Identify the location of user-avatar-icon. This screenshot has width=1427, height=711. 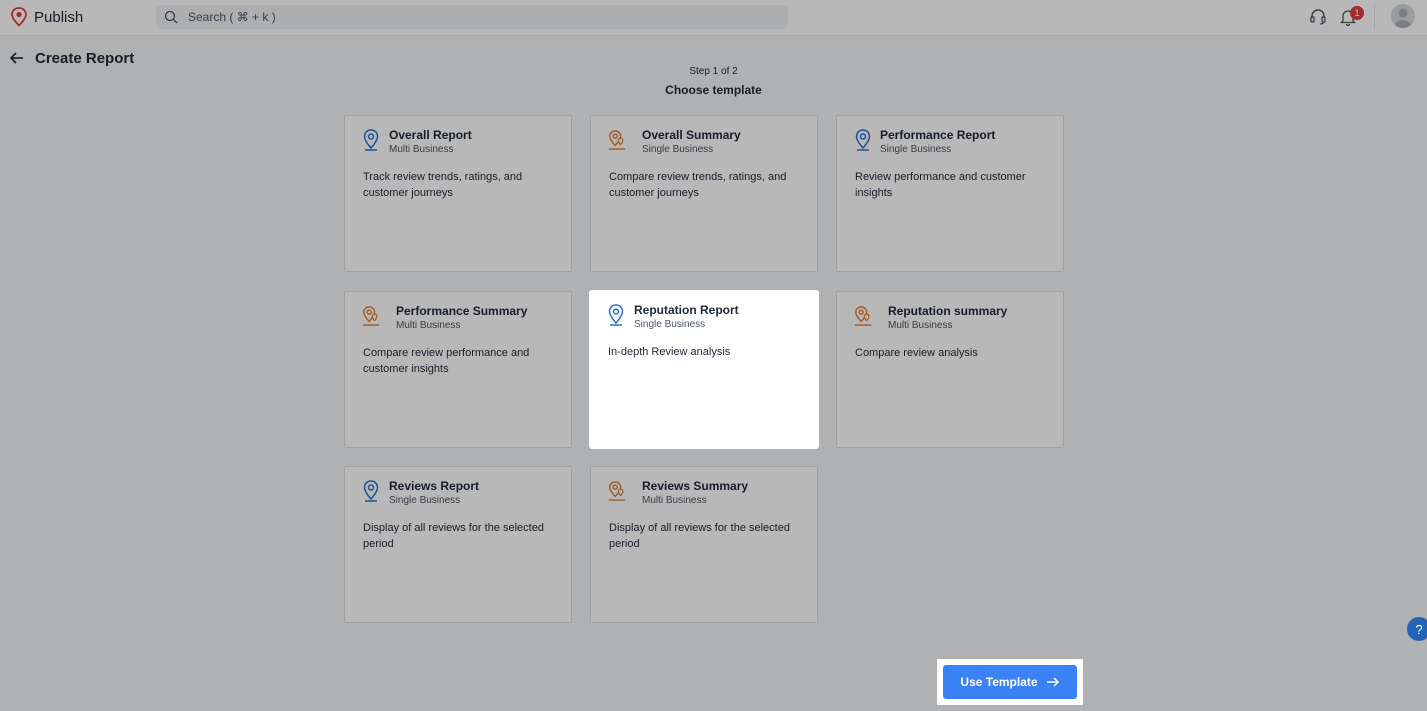
(1403, 18).